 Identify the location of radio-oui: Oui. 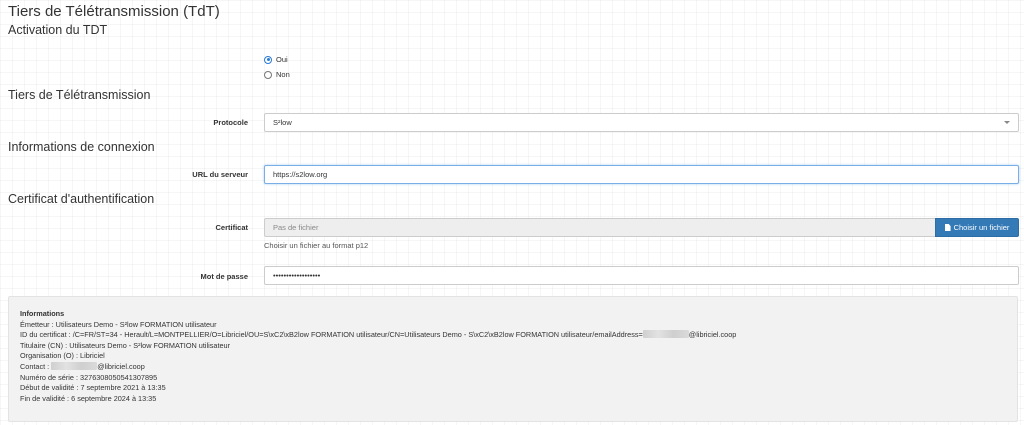
(276, 59).